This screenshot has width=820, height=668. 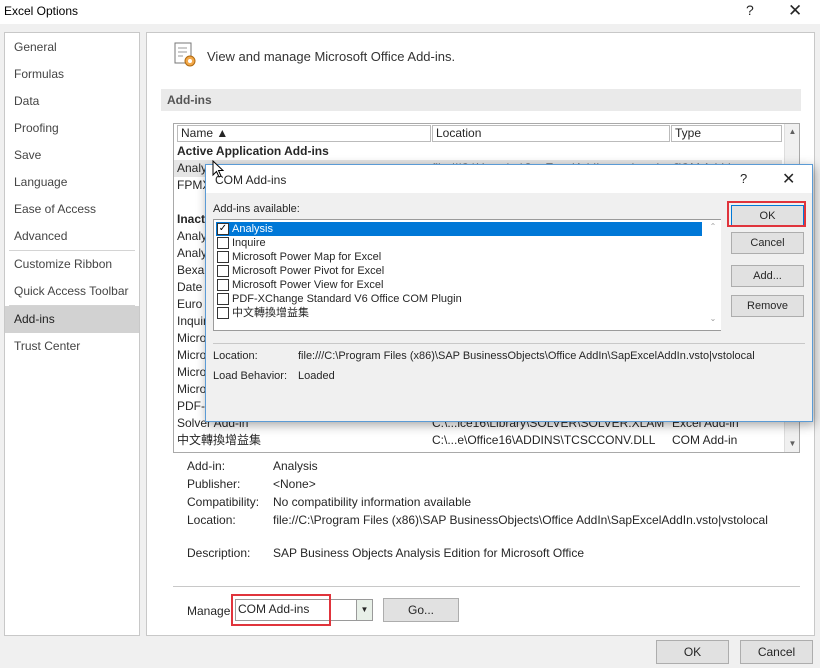 I want to click on load-behavior-label: Load Behavior:, so click(x=250, y=376).